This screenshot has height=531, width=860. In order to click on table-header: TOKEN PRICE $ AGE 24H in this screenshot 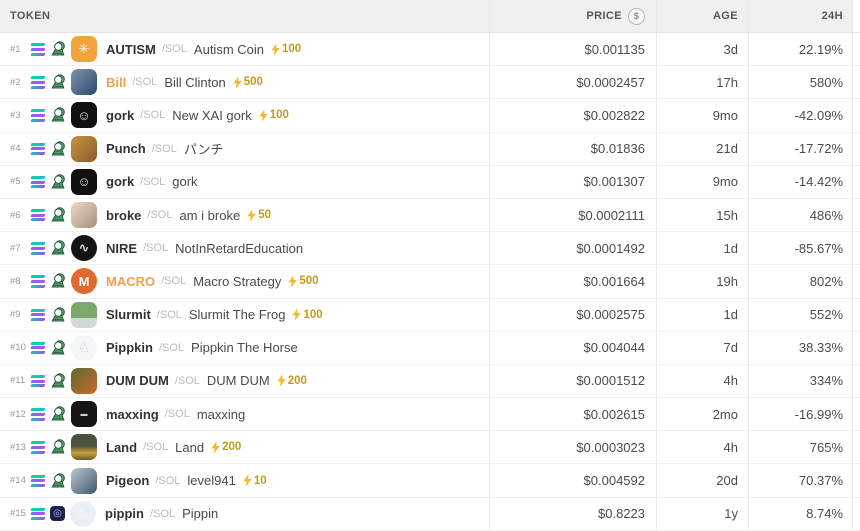, I will do `click(430, 16)`.